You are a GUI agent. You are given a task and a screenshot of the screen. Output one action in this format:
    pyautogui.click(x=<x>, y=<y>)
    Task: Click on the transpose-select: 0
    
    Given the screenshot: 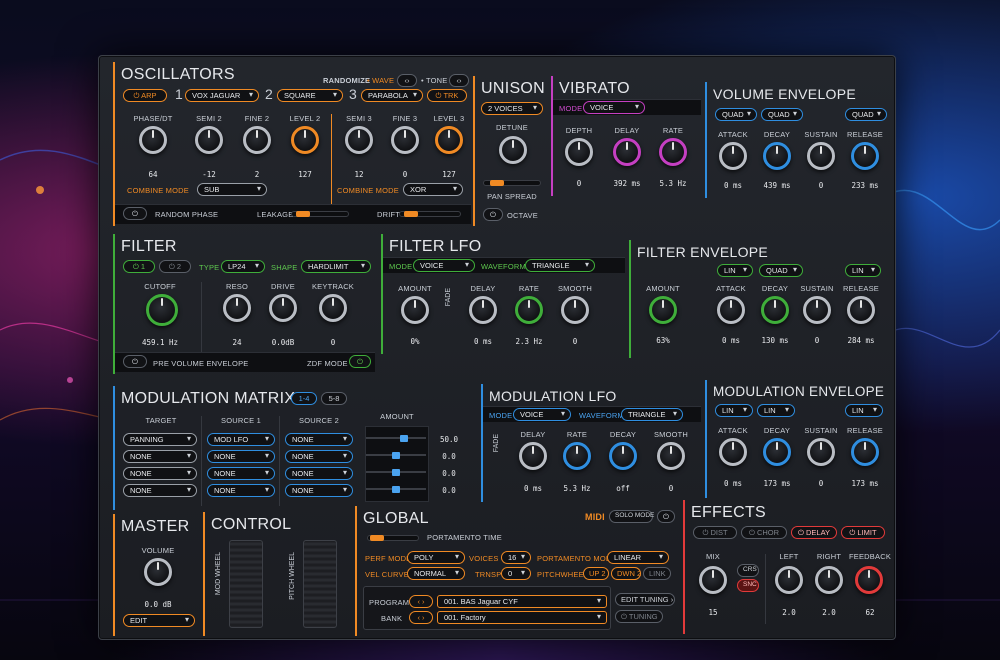 What is the action you would take?
    pyautogui.click(x=516, y=573)
    